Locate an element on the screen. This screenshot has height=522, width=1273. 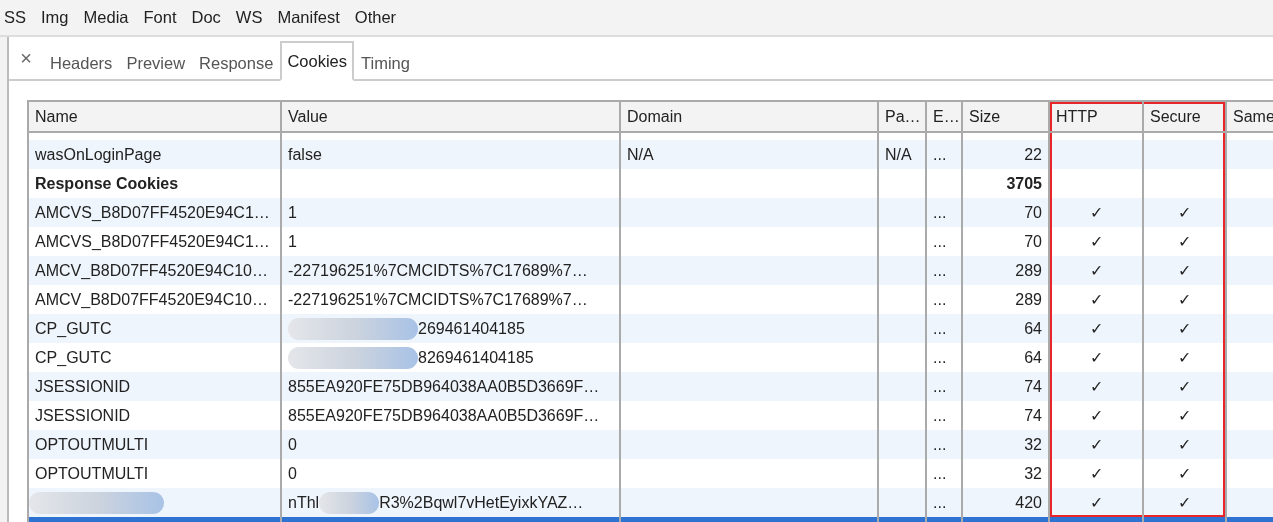
redaction-blur is located at coordinates (349, 502).